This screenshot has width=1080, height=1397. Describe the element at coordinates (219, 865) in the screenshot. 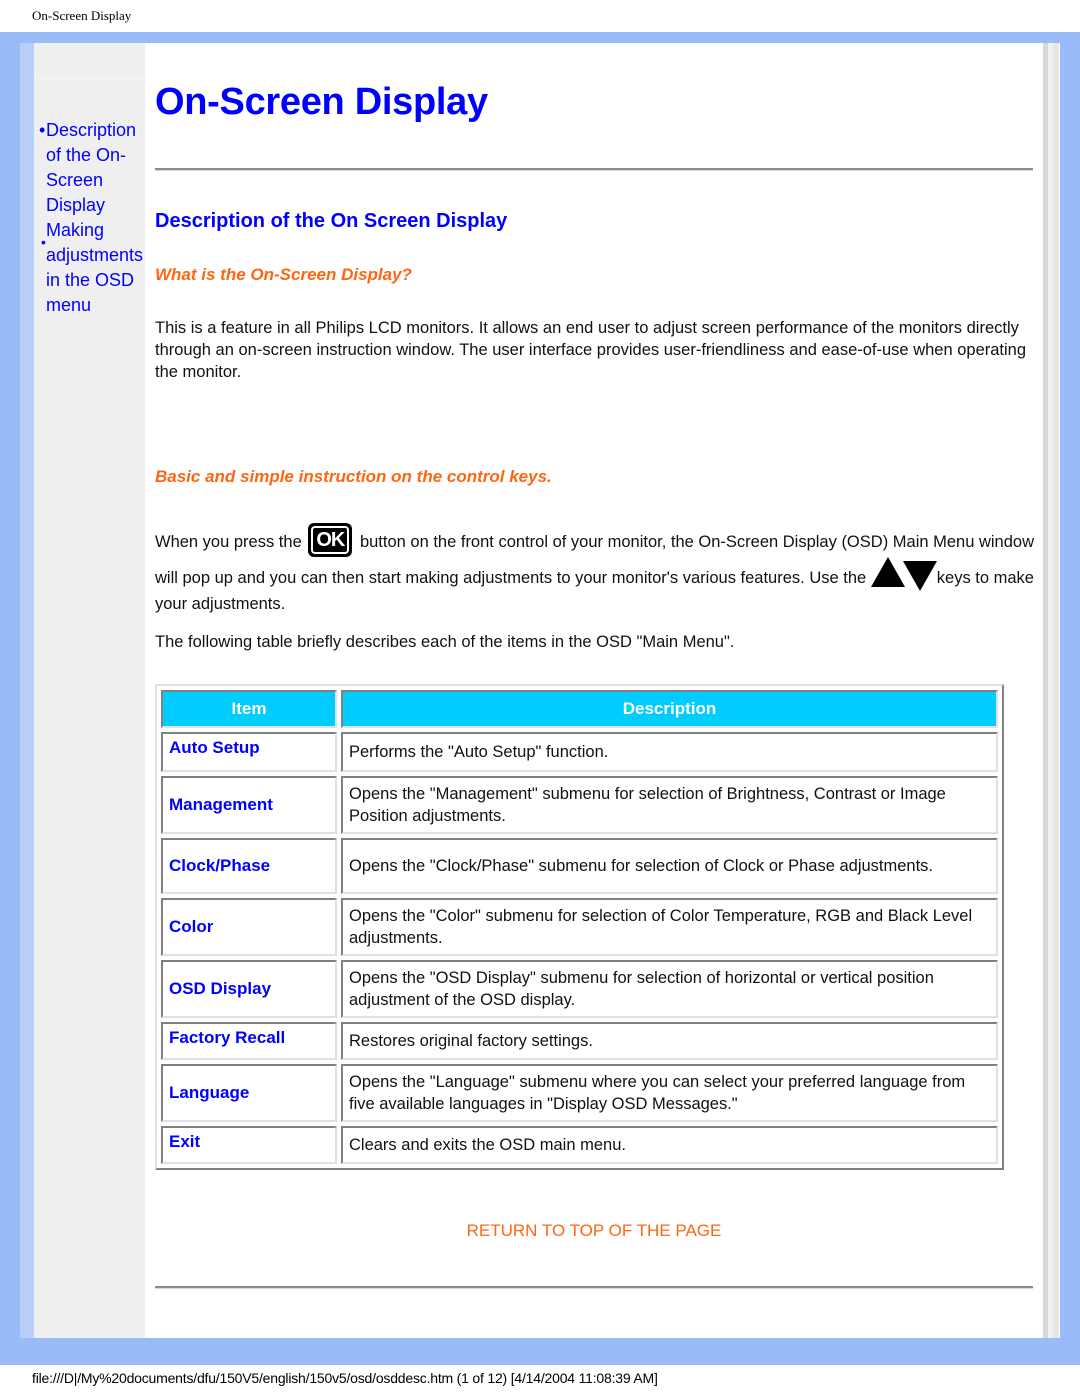

I see `item-link: Clock/Phase` at that location.